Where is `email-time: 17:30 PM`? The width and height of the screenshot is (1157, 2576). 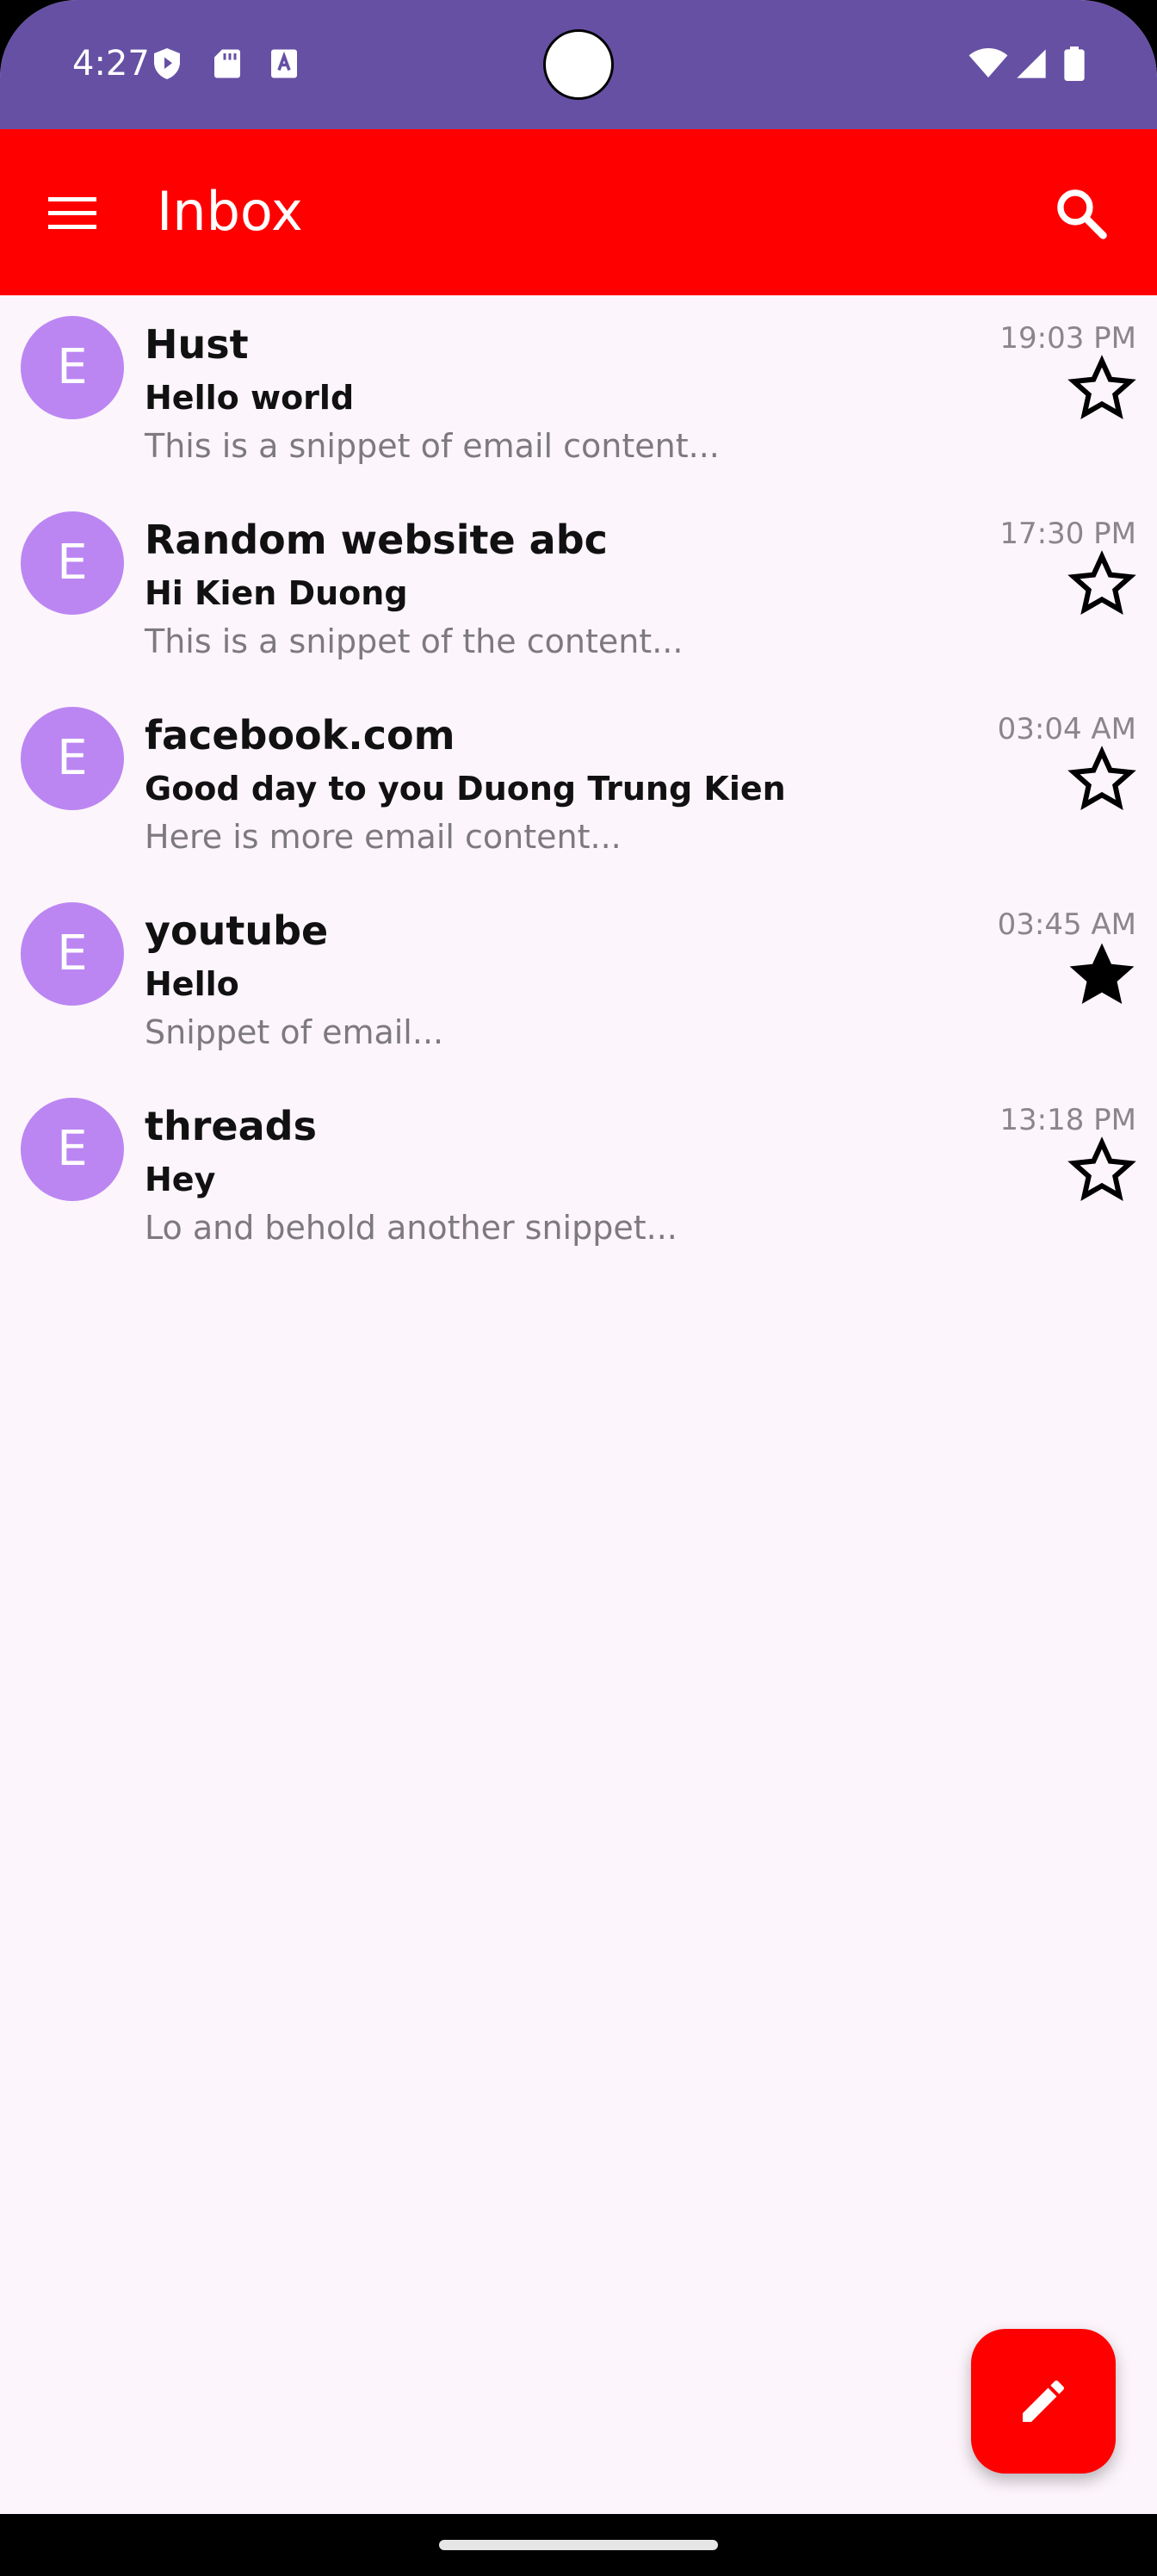 email-time: 17:30 PM is located at coordinates (1067, 534).